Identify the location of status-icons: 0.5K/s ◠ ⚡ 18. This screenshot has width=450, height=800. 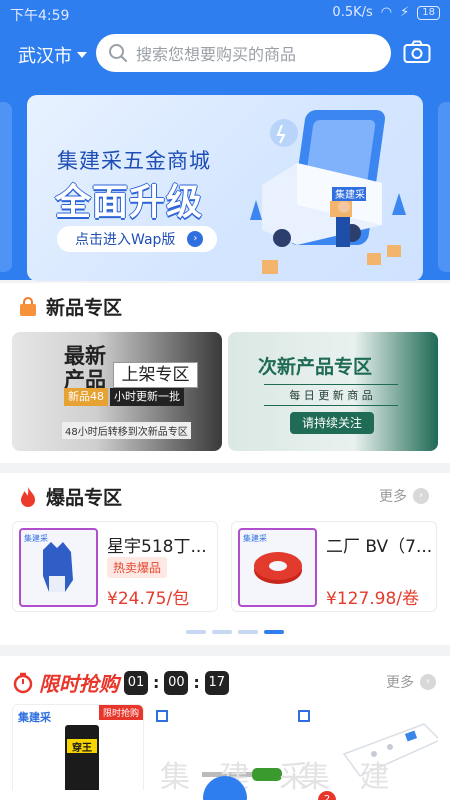
(386, 12).